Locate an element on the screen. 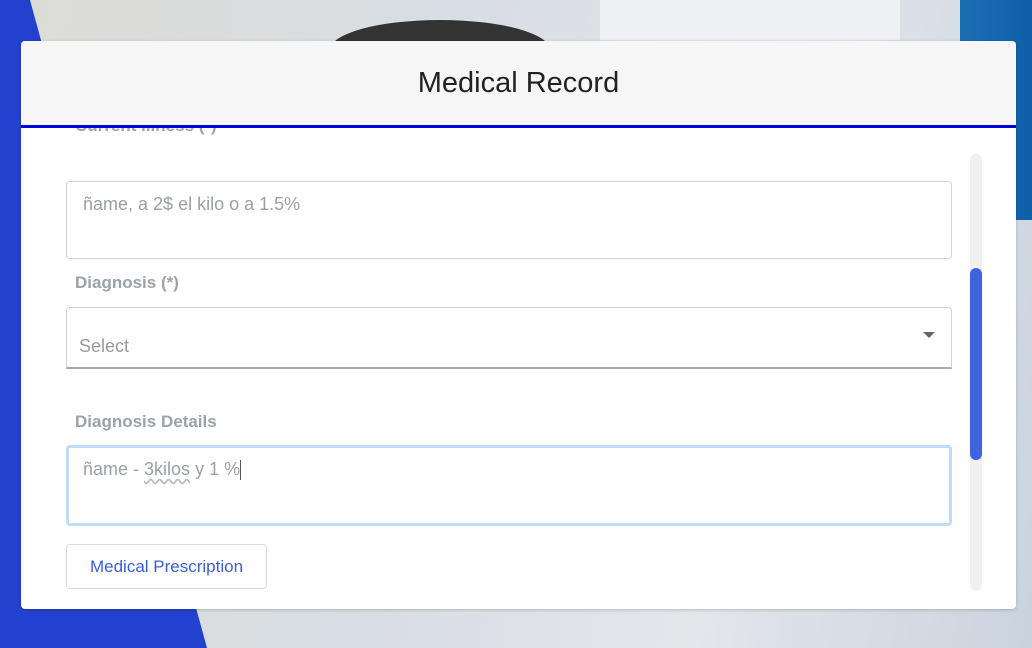 This screenshot has height=648, width=1032. dialog-header: Medical Record is located at coordinates (518, 84).